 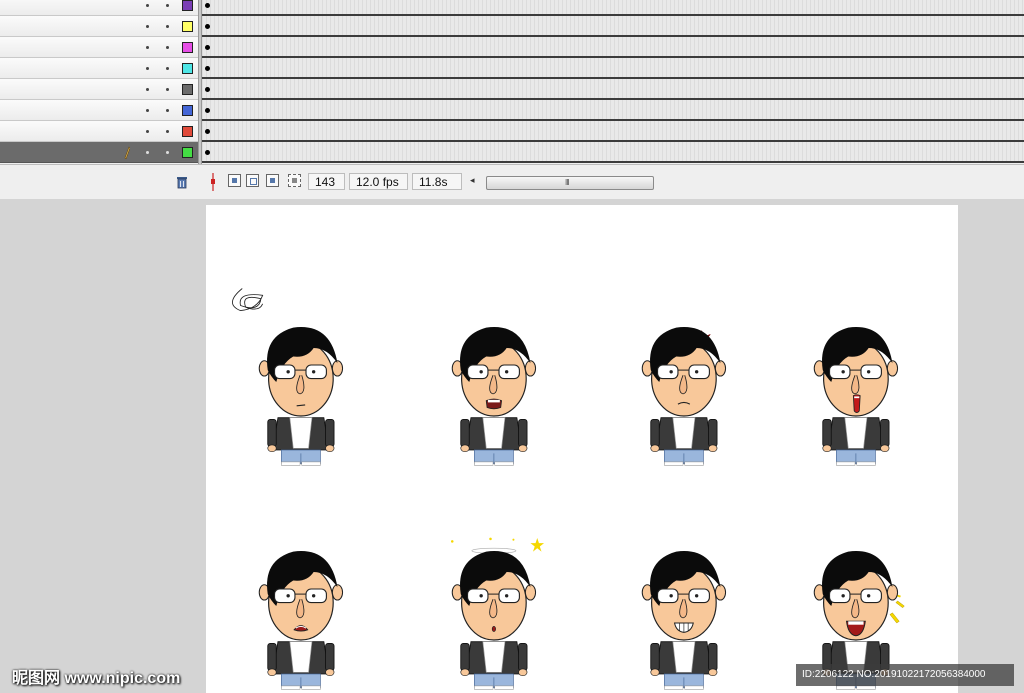 What do you see at coordinates (437, 181) in the screenshot?
I see `elapsed-time: 11.8s` at bounding box center [437, 181].